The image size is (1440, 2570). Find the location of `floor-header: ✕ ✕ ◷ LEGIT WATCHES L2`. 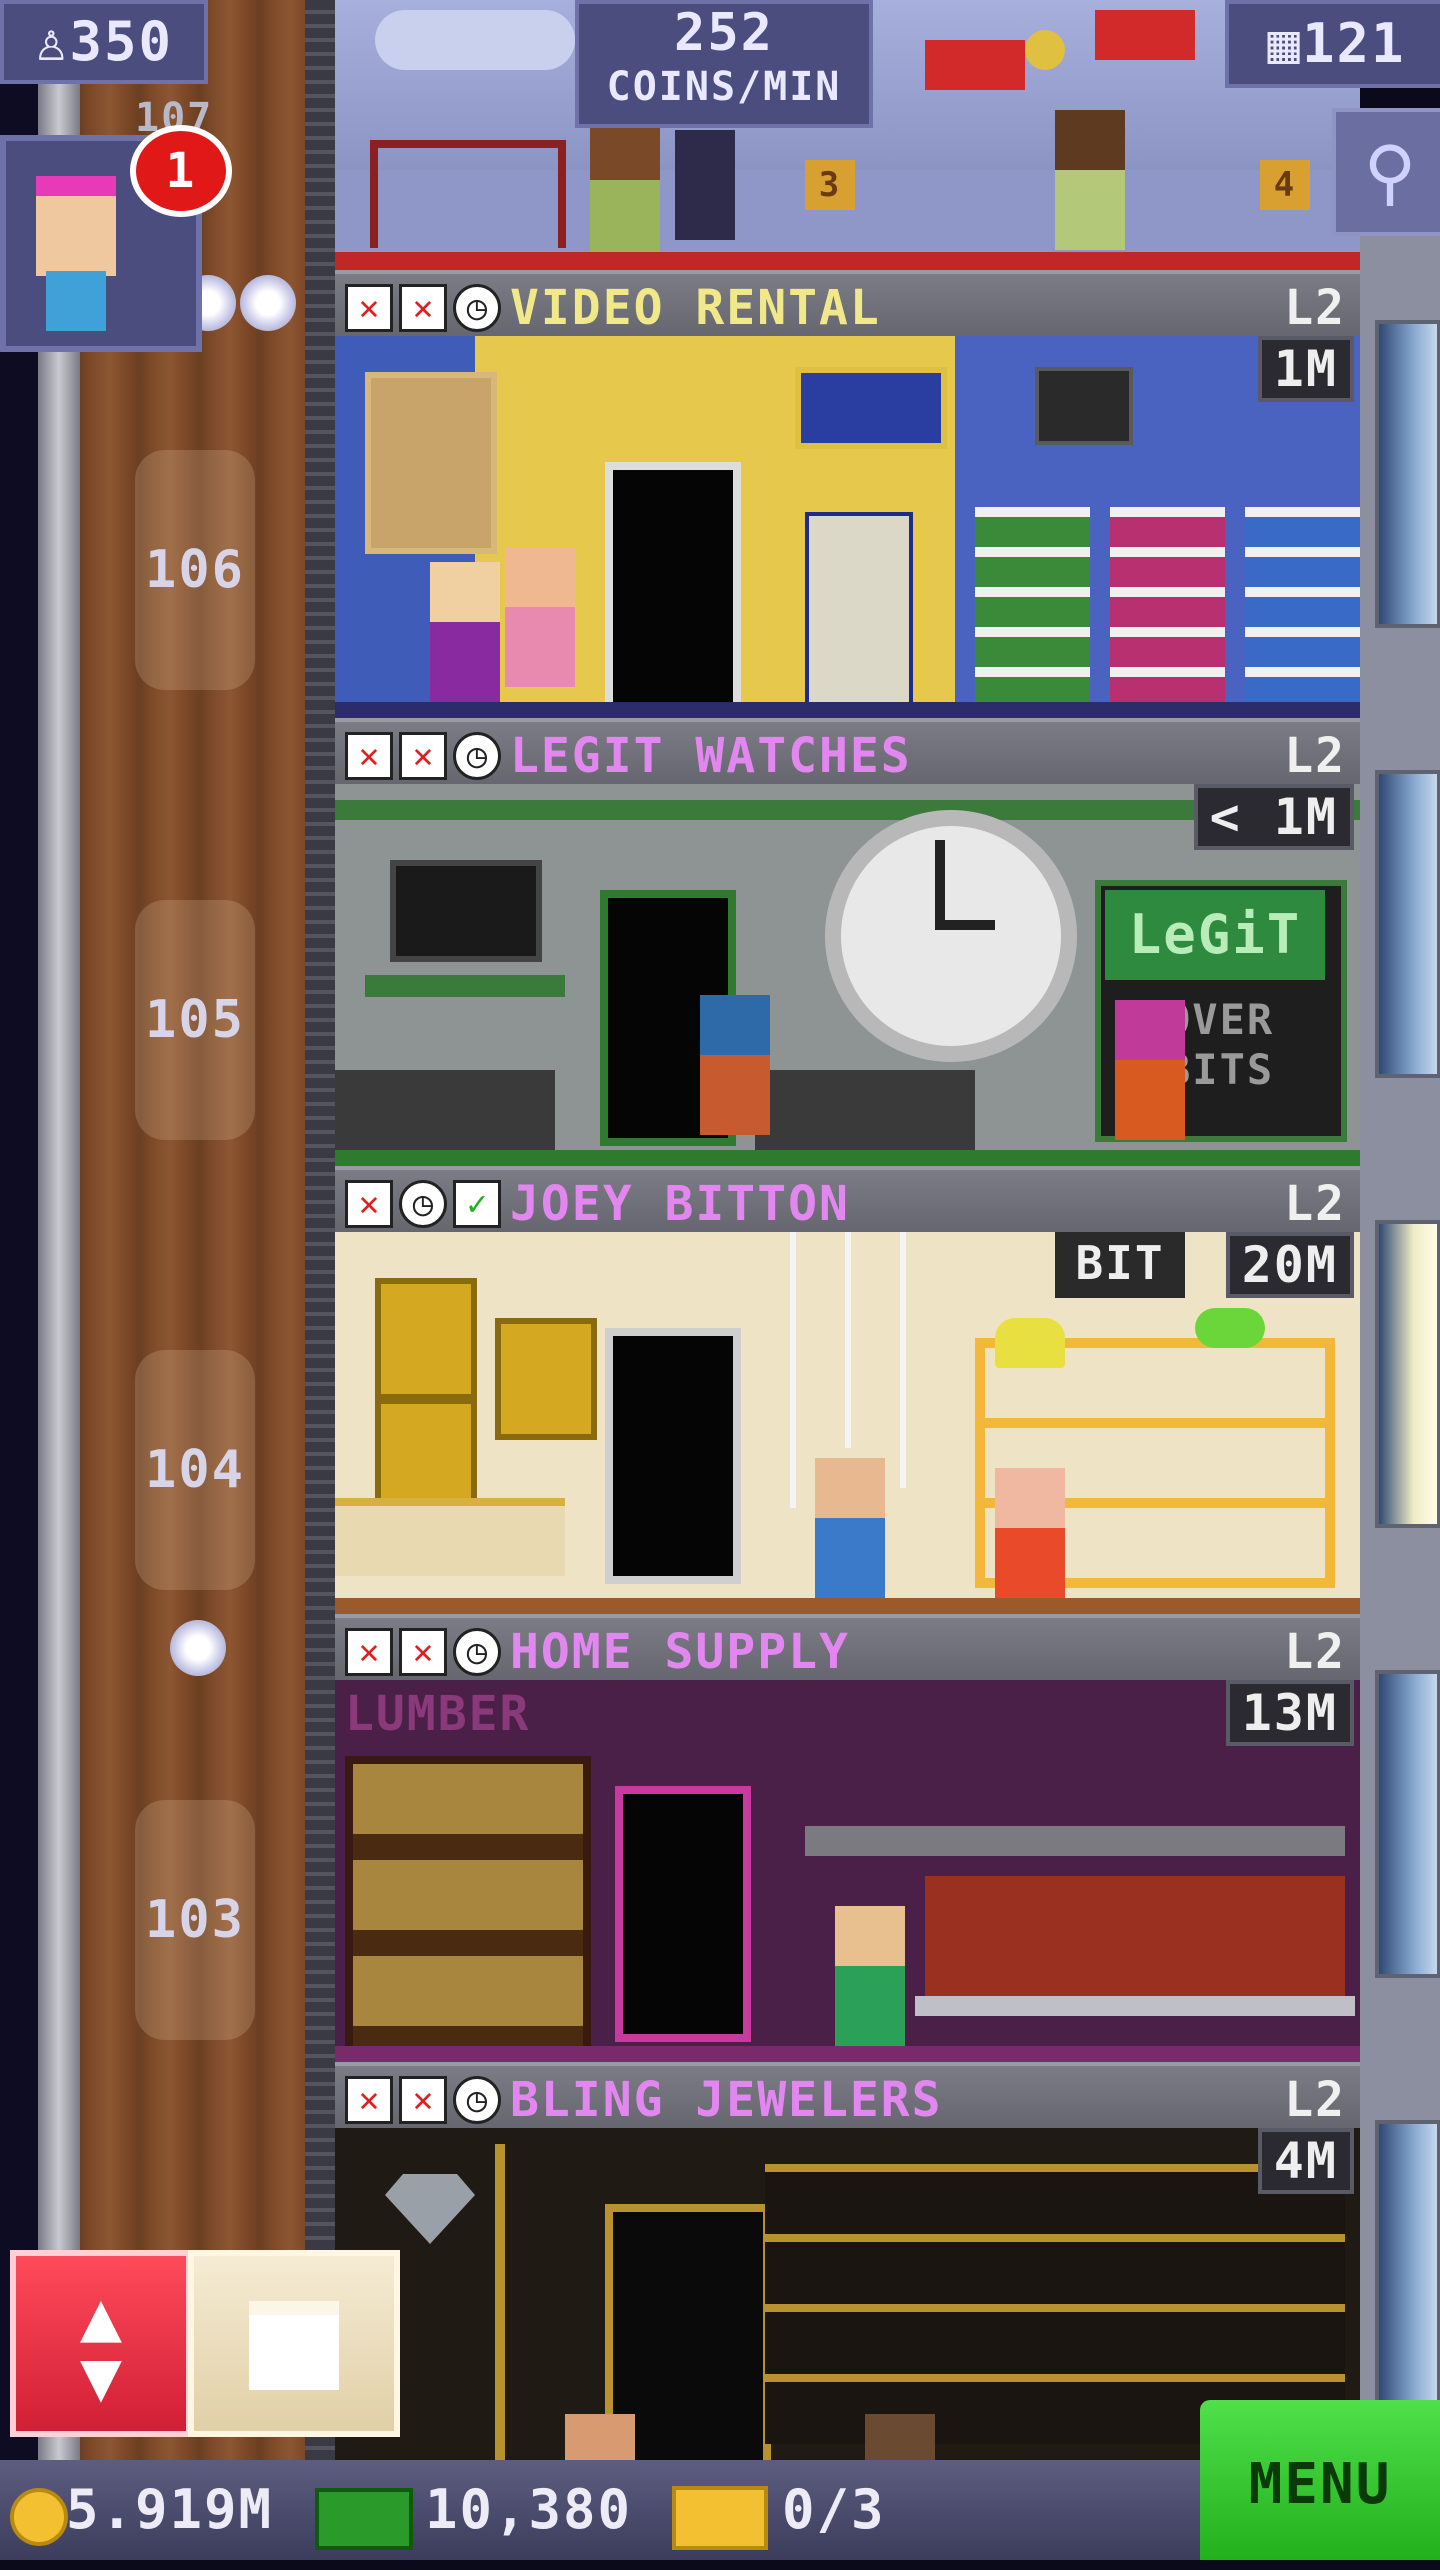

floor-header: ✕ ✕ ◷ LEGIT WATCHES L2 is located at coordinates (847, 751).